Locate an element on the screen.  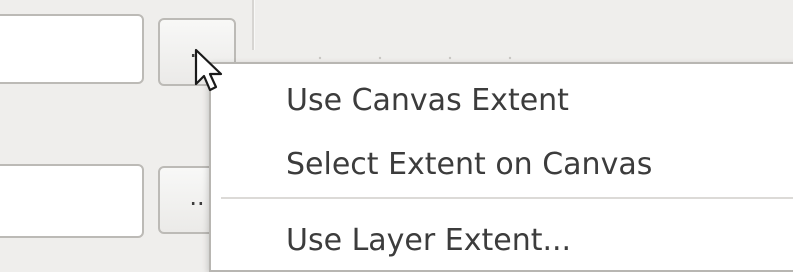
menu-item-use-canvas-extent: Use Canvas Extent is located at coordinates (427, 101).